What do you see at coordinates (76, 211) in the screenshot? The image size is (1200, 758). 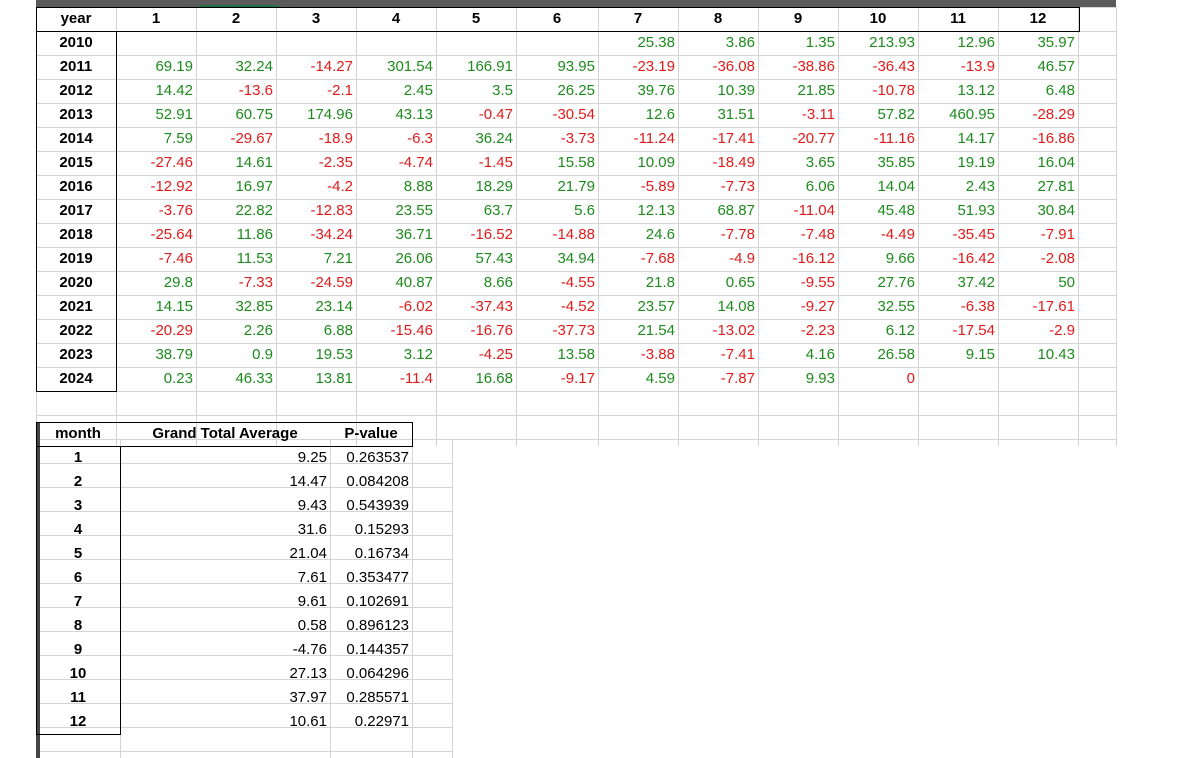 I see `year-label: 2017` at bounding box center [76, 211].